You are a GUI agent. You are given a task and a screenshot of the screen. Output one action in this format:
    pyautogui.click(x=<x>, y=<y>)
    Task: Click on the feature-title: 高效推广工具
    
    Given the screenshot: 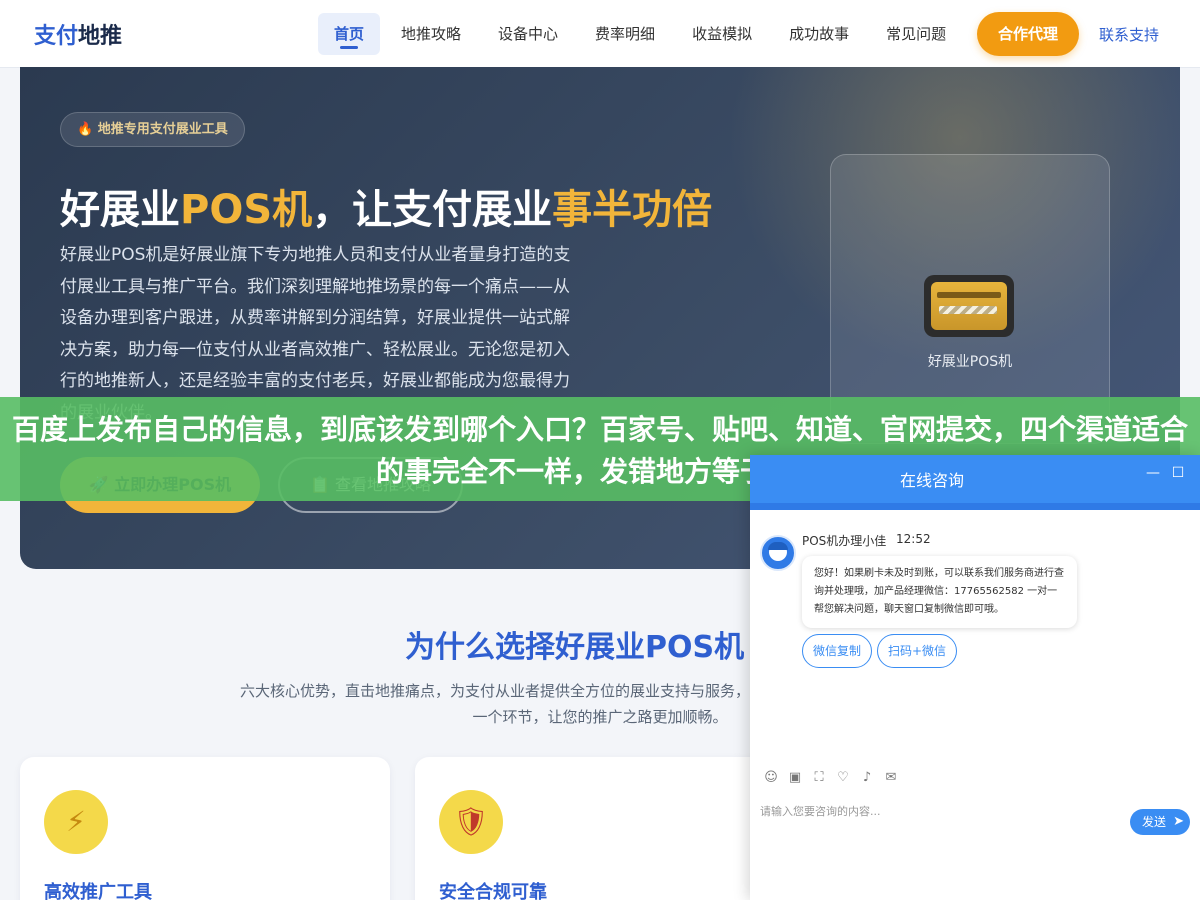 What is the action you would take?
    pyautogui.click(x=98, y=891)
    